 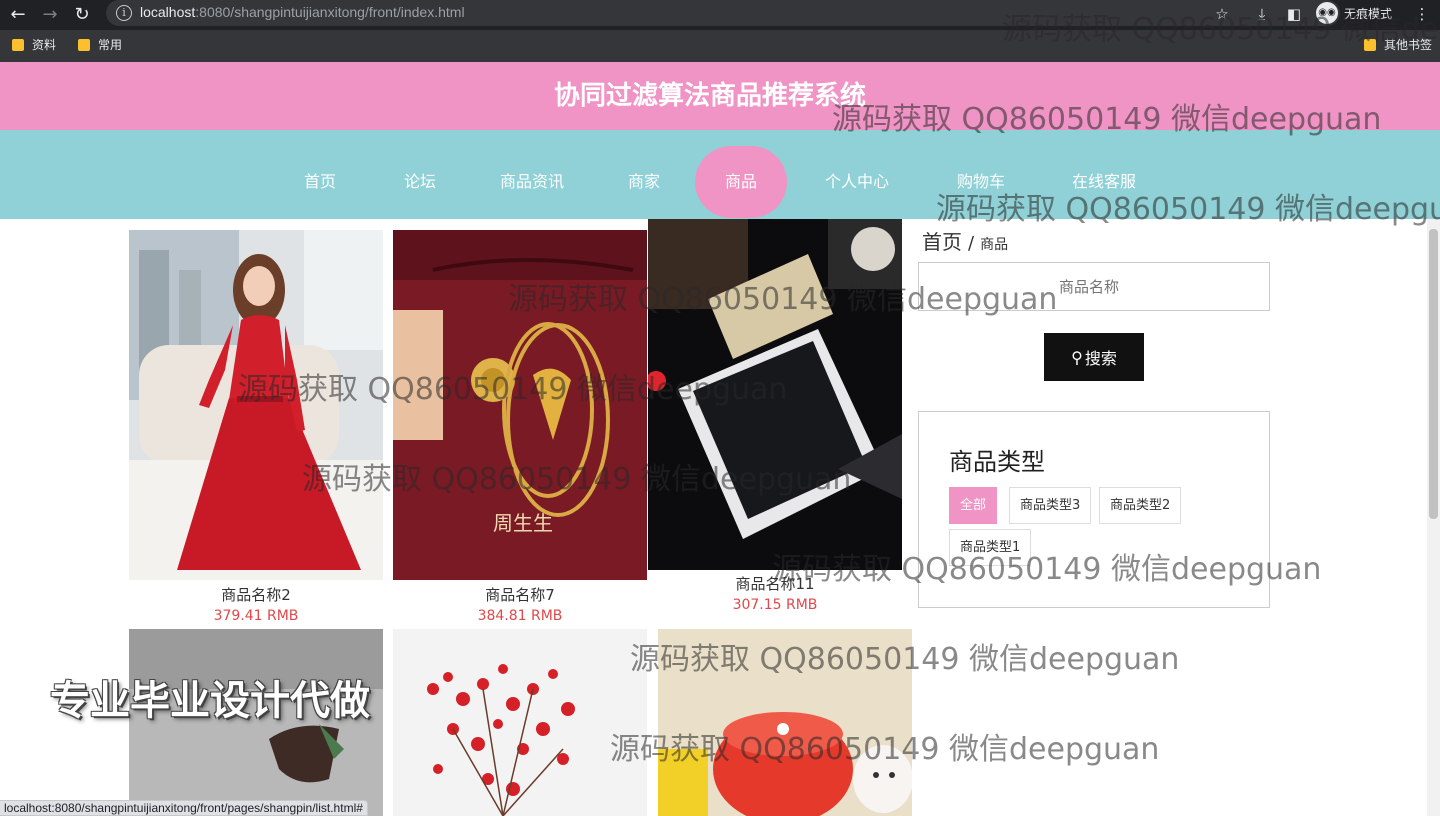 I want to click on product-card: 商品名称11 307.15 RMB, so click(x=775, y=418).